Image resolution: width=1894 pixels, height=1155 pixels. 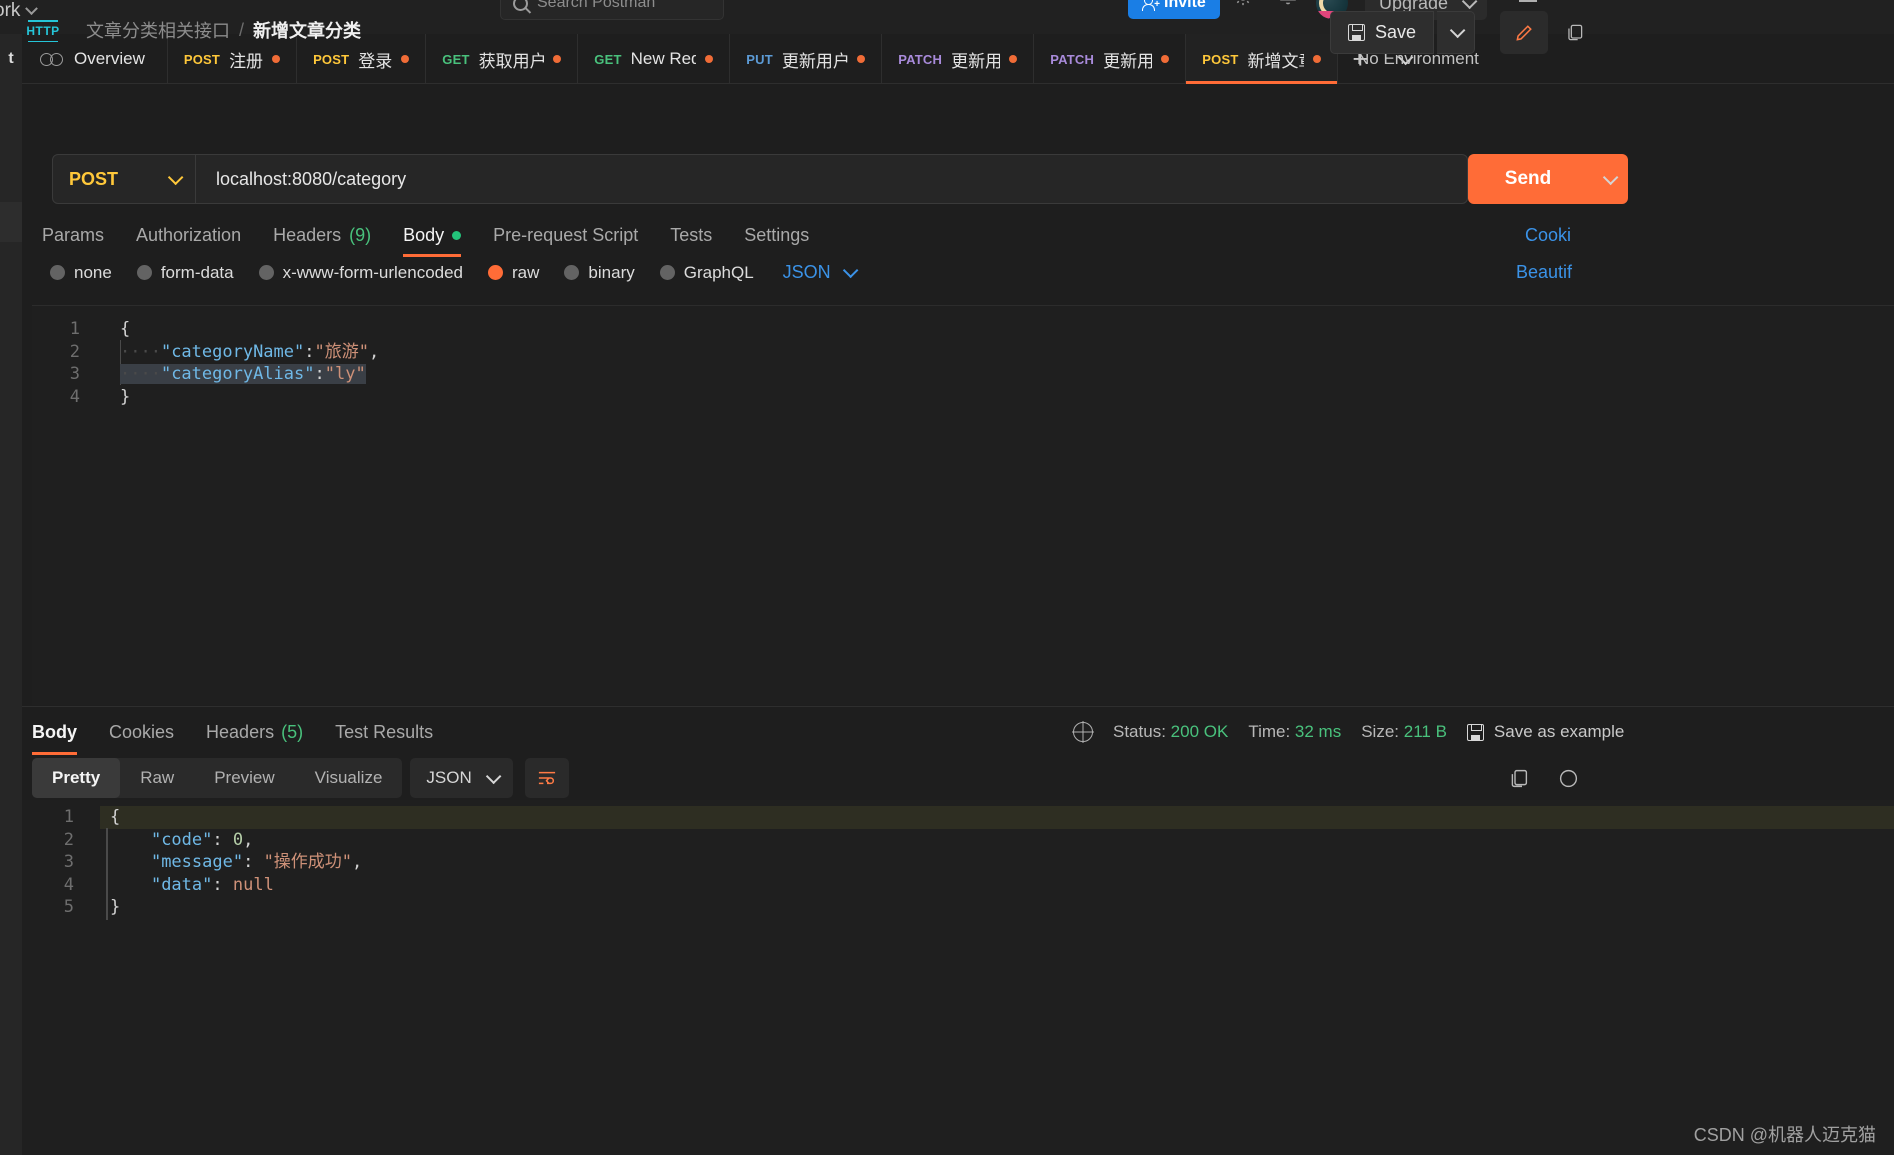 What do you see at coordinates (1528, 1) in the screenshot?
I see `window-minimize-button` at bounding box center [1528, 1].